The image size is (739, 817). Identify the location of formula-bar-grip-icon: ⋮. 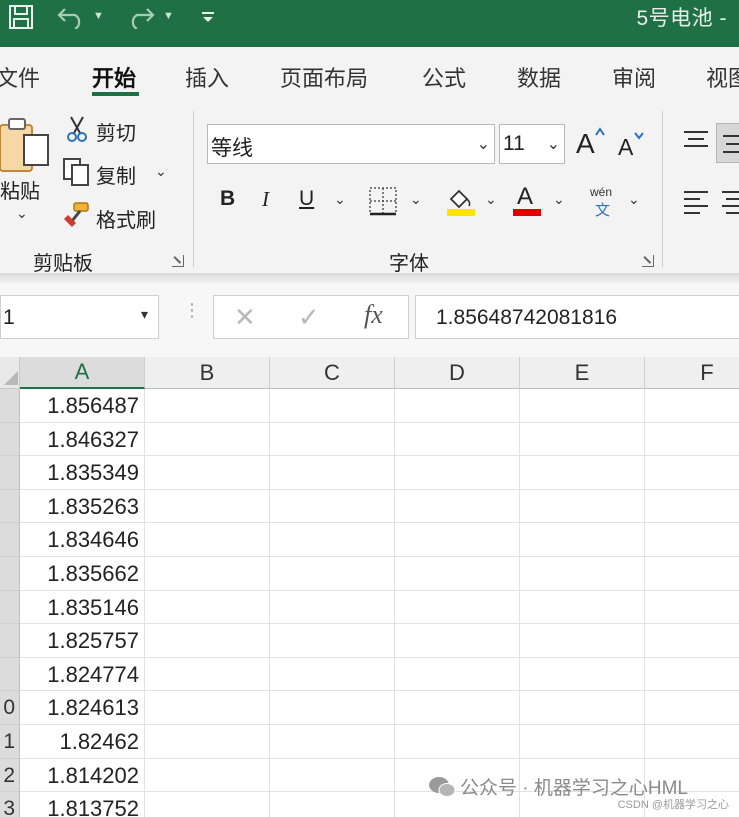
(192, 310).